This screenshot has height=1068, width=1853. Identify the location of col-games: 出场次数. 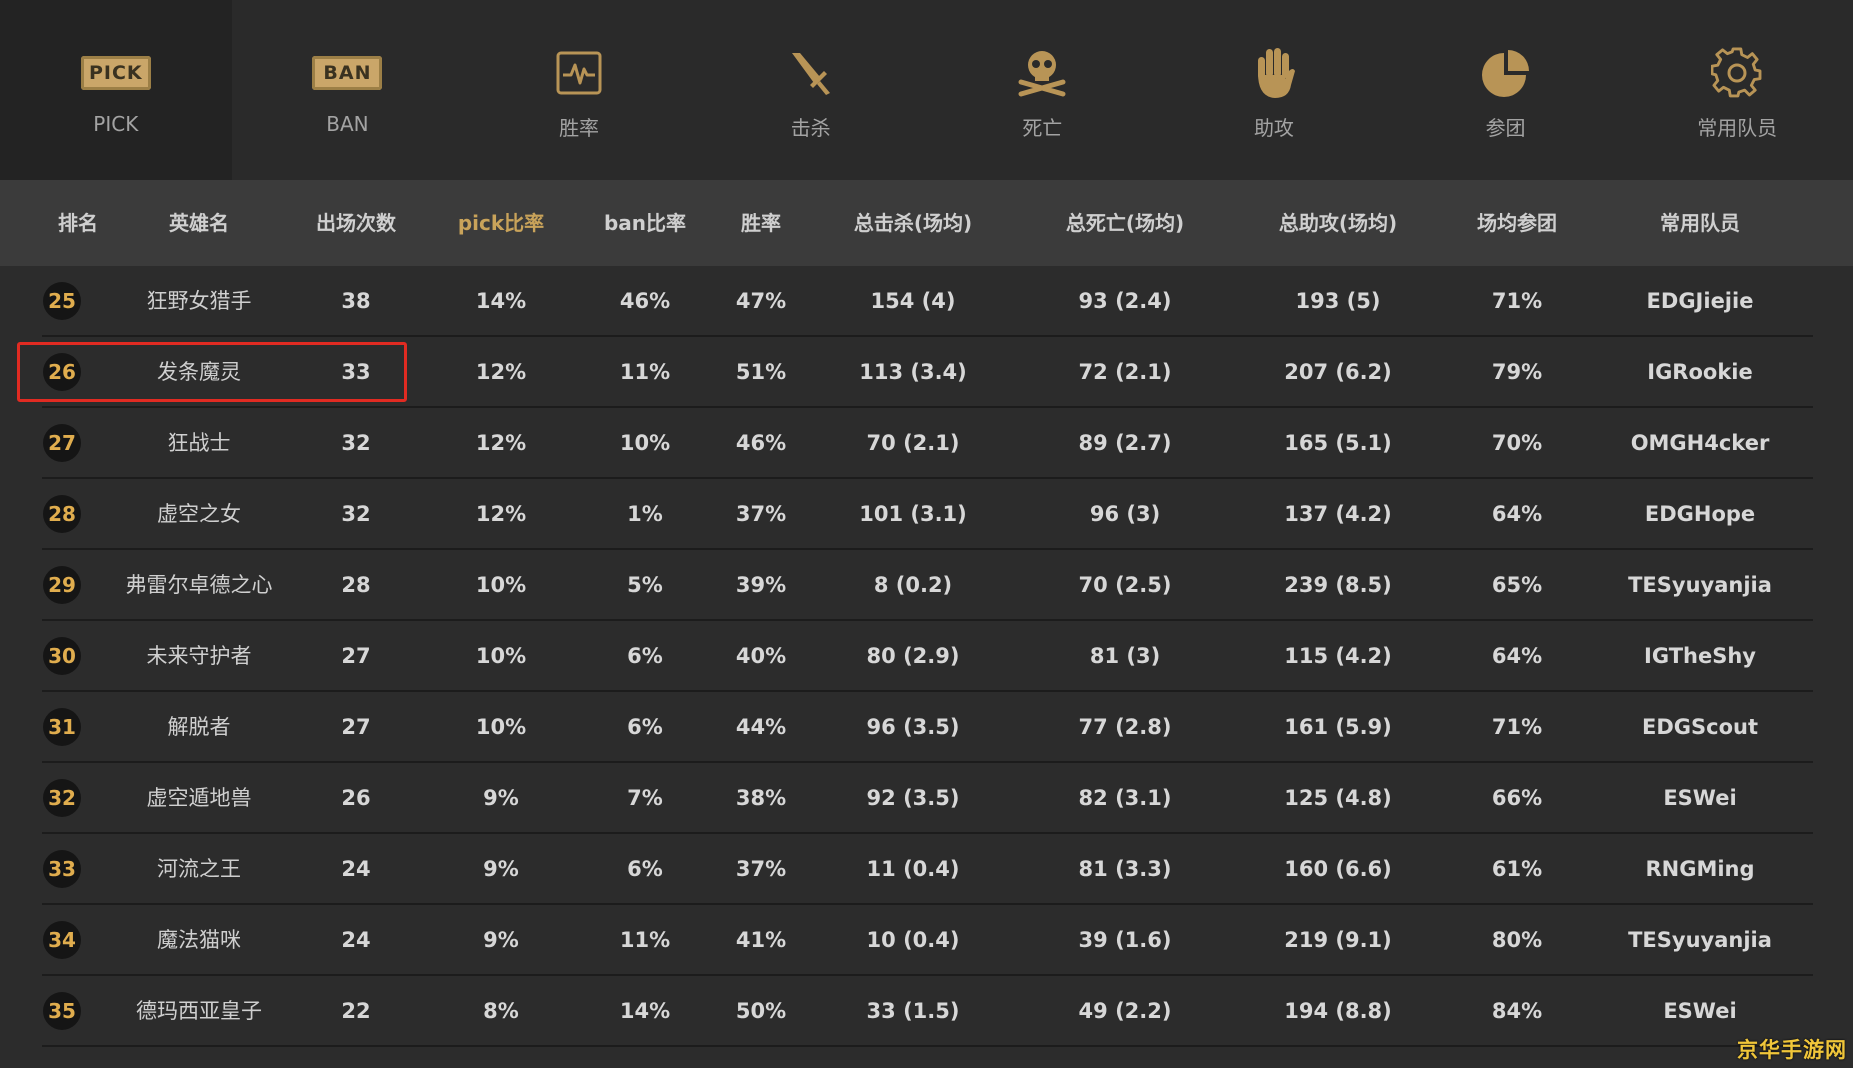
(356, 223).